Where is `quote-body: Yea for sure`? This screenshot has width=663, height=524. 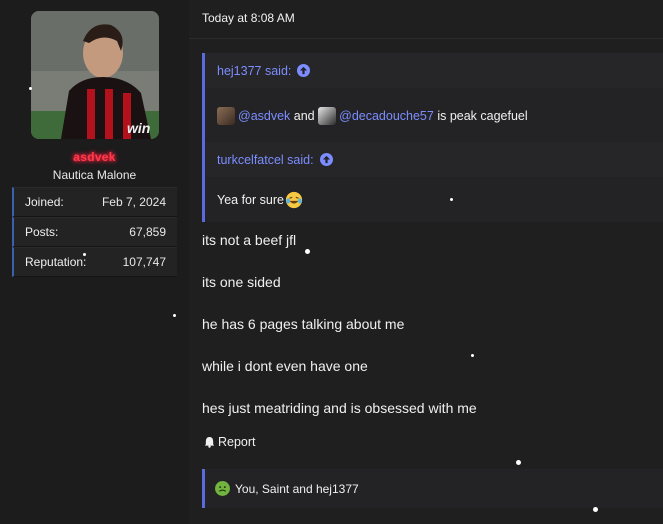 quote-body: Yea for sure is located at coordinates (434, 199).